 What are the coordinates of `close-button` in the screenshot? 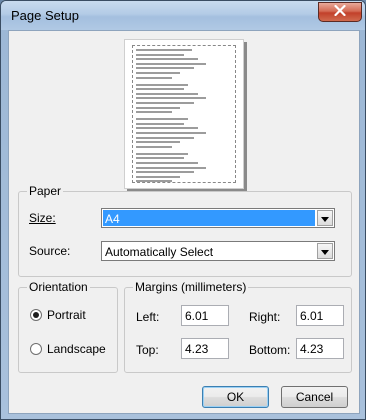 It's located at (340, 12).